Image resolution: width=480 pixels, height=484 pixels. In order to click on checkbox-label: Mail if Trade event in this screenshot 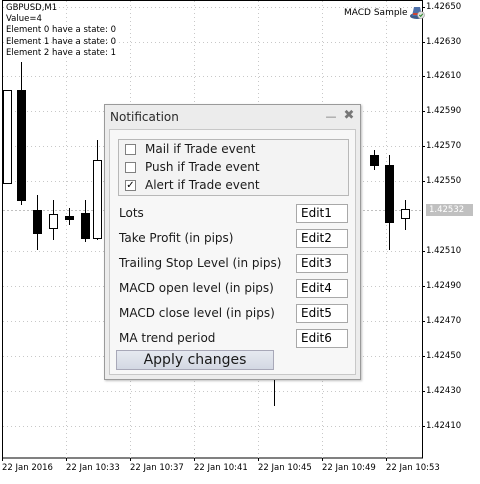, I will do `click(200, 149)`.